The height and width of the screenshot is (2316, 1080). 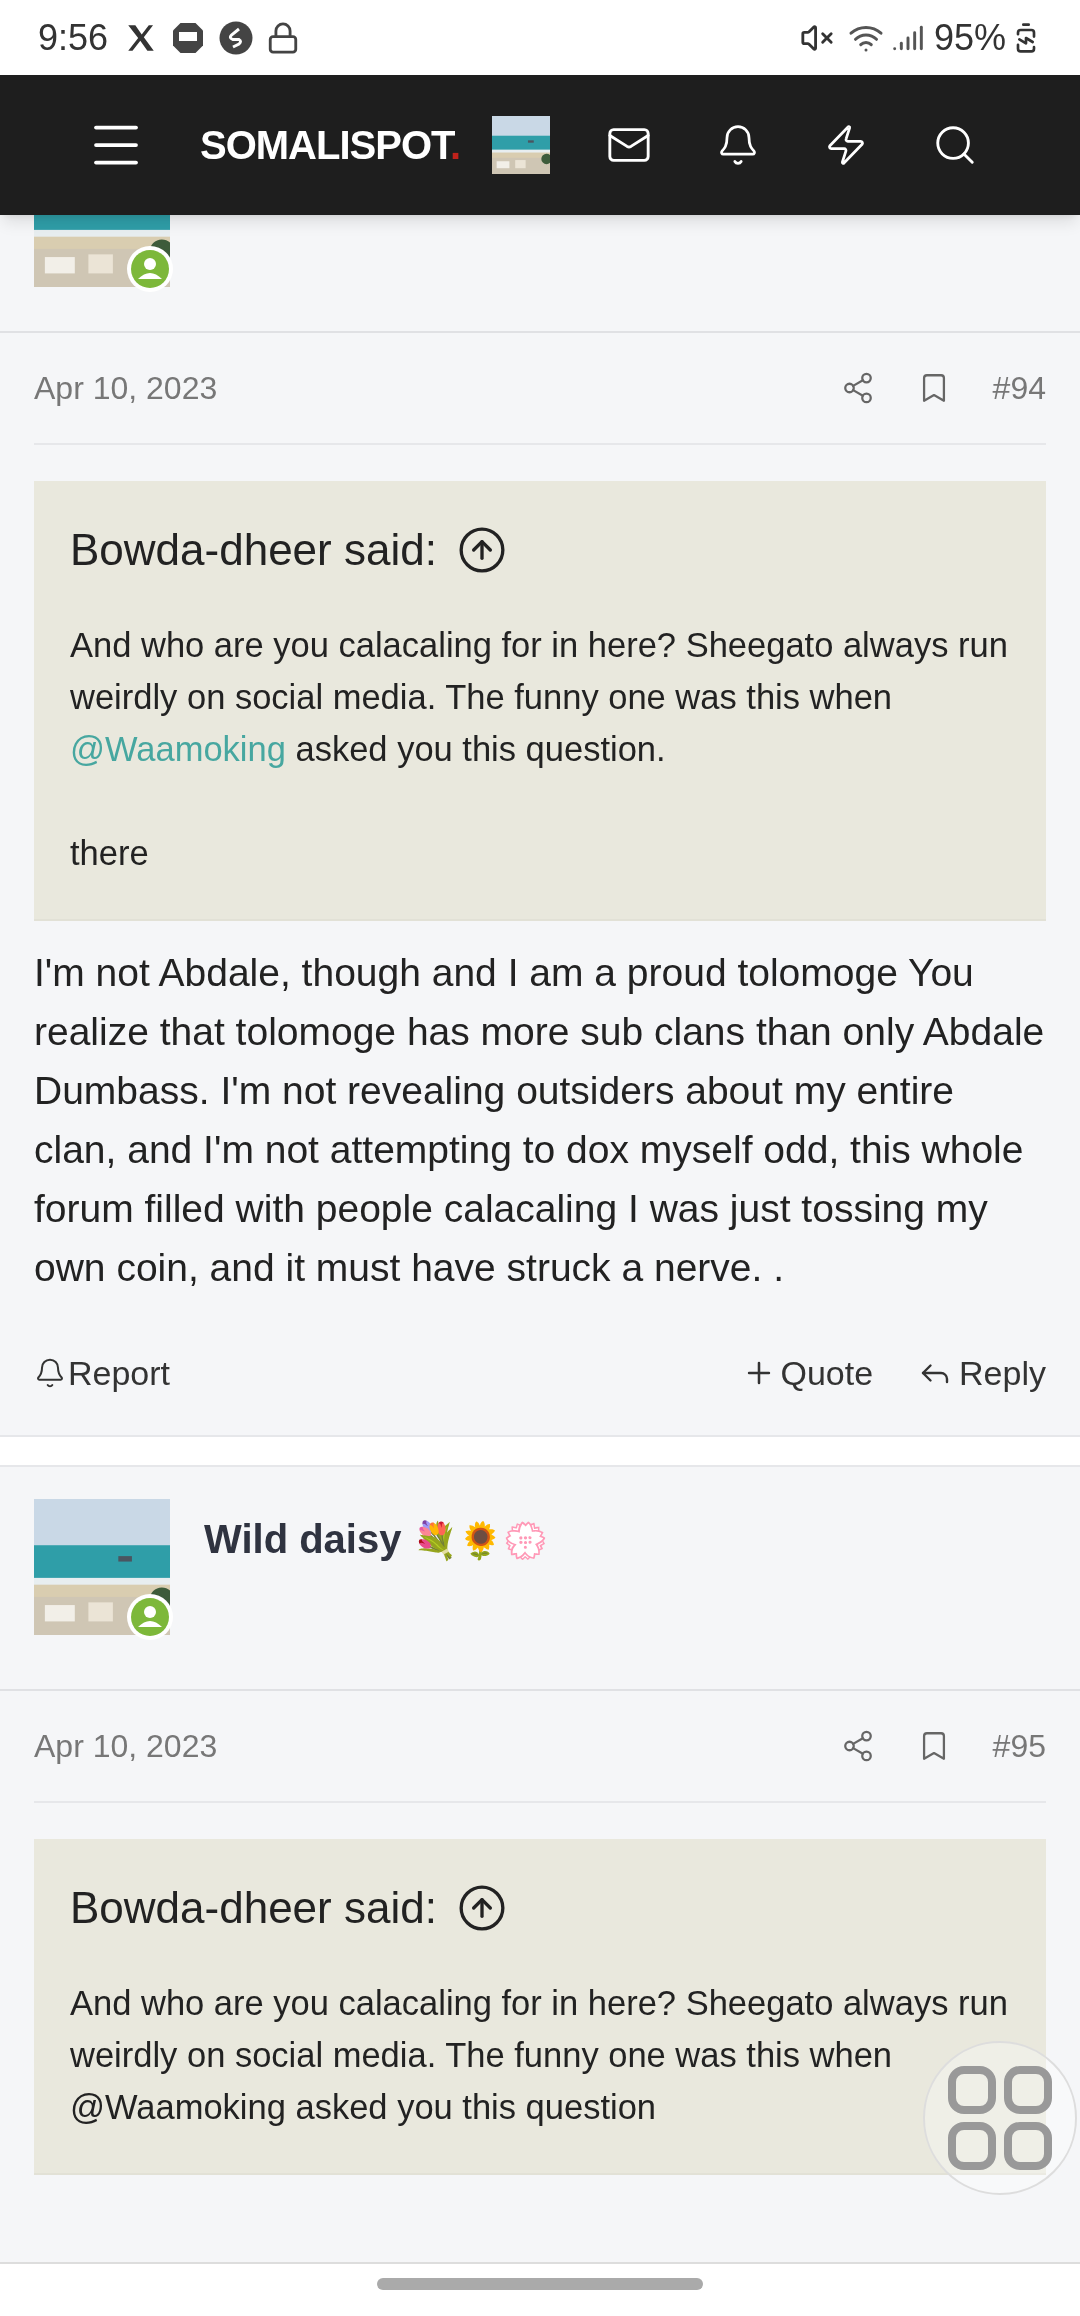 I want to click on quote-text: And who are you calacaling for in here? Sheegato always run weirdly on social media. The funny one was this when @Waamoking asked you this question., so click(x=539, y=697).